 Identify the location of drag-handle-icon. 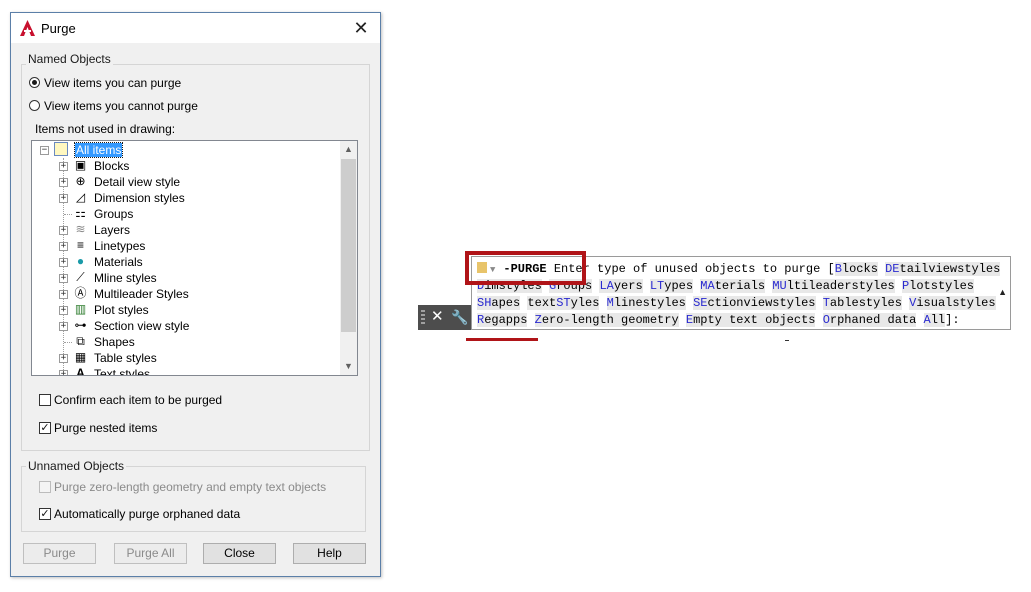
(423, 317).